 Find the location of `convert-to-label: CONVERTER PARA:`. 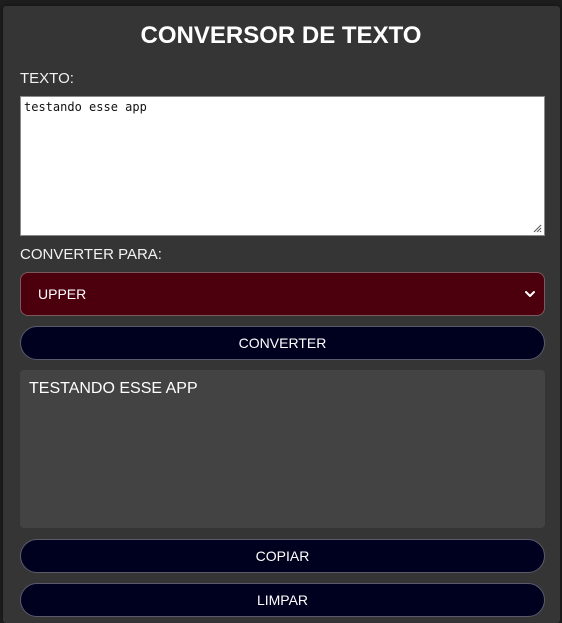

convert-to-label: CONVERTER PARA: is located at coordinates (91, 254).